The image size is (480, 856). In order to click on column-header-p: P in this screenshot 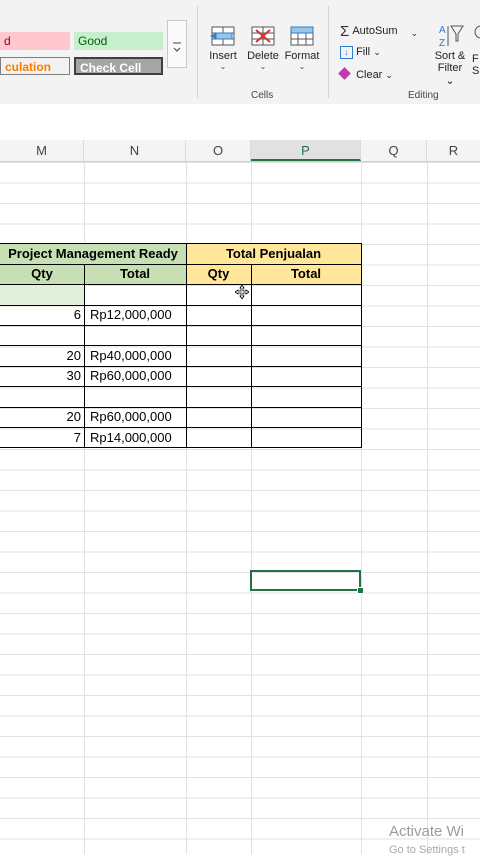, I will do `click(306, 150)`.